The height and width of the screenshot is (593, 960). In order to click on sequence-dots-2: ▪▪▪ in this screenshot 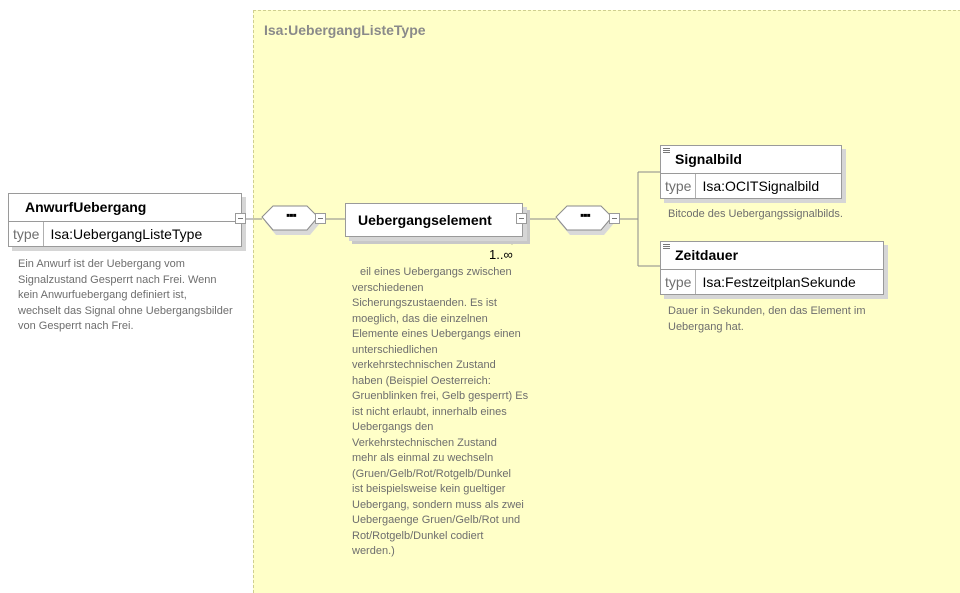, I will do `click(585, 215)`.